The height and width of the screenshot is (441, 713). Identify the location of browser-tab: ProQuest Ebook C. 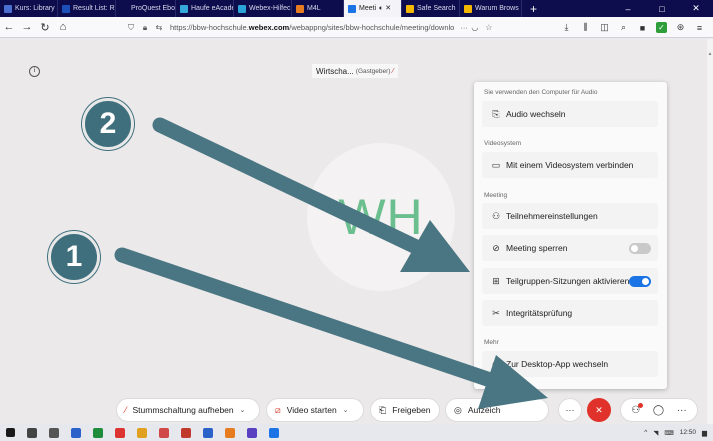
(146, 8).